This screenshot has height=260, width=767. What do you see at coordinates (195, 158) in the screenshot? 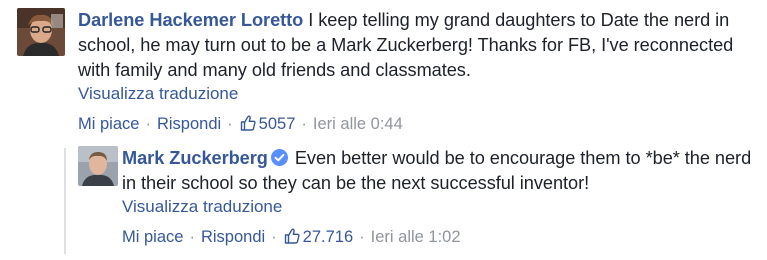
I see `comment-author-link: Mark Zuckerberg` at bounding box center [195, 158].